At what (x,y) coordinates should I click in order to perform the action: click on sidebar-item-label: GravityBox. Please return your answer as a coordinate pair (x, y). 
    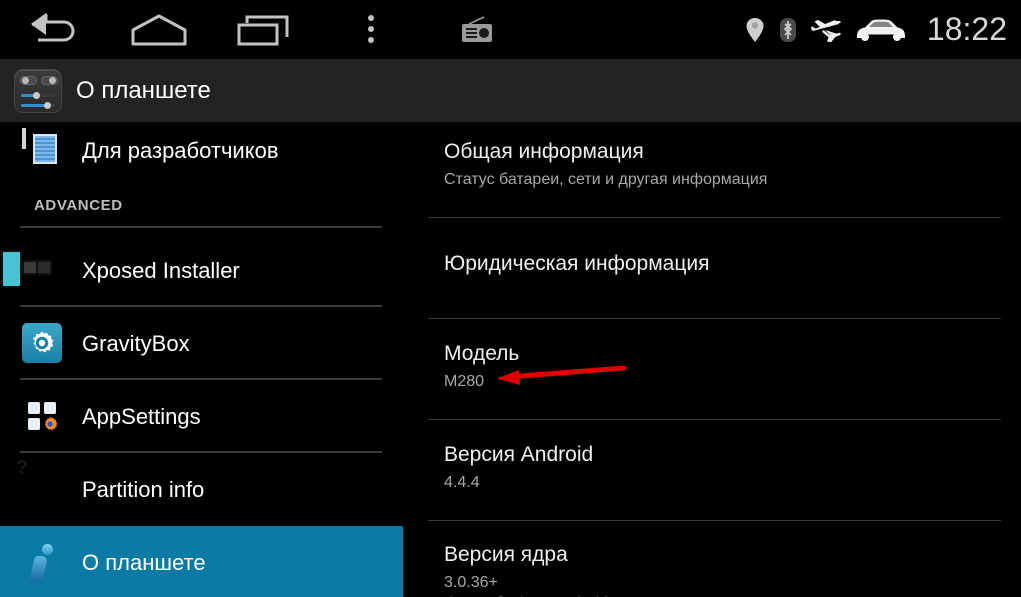
    Looking at the image, I should click on (136, 343).